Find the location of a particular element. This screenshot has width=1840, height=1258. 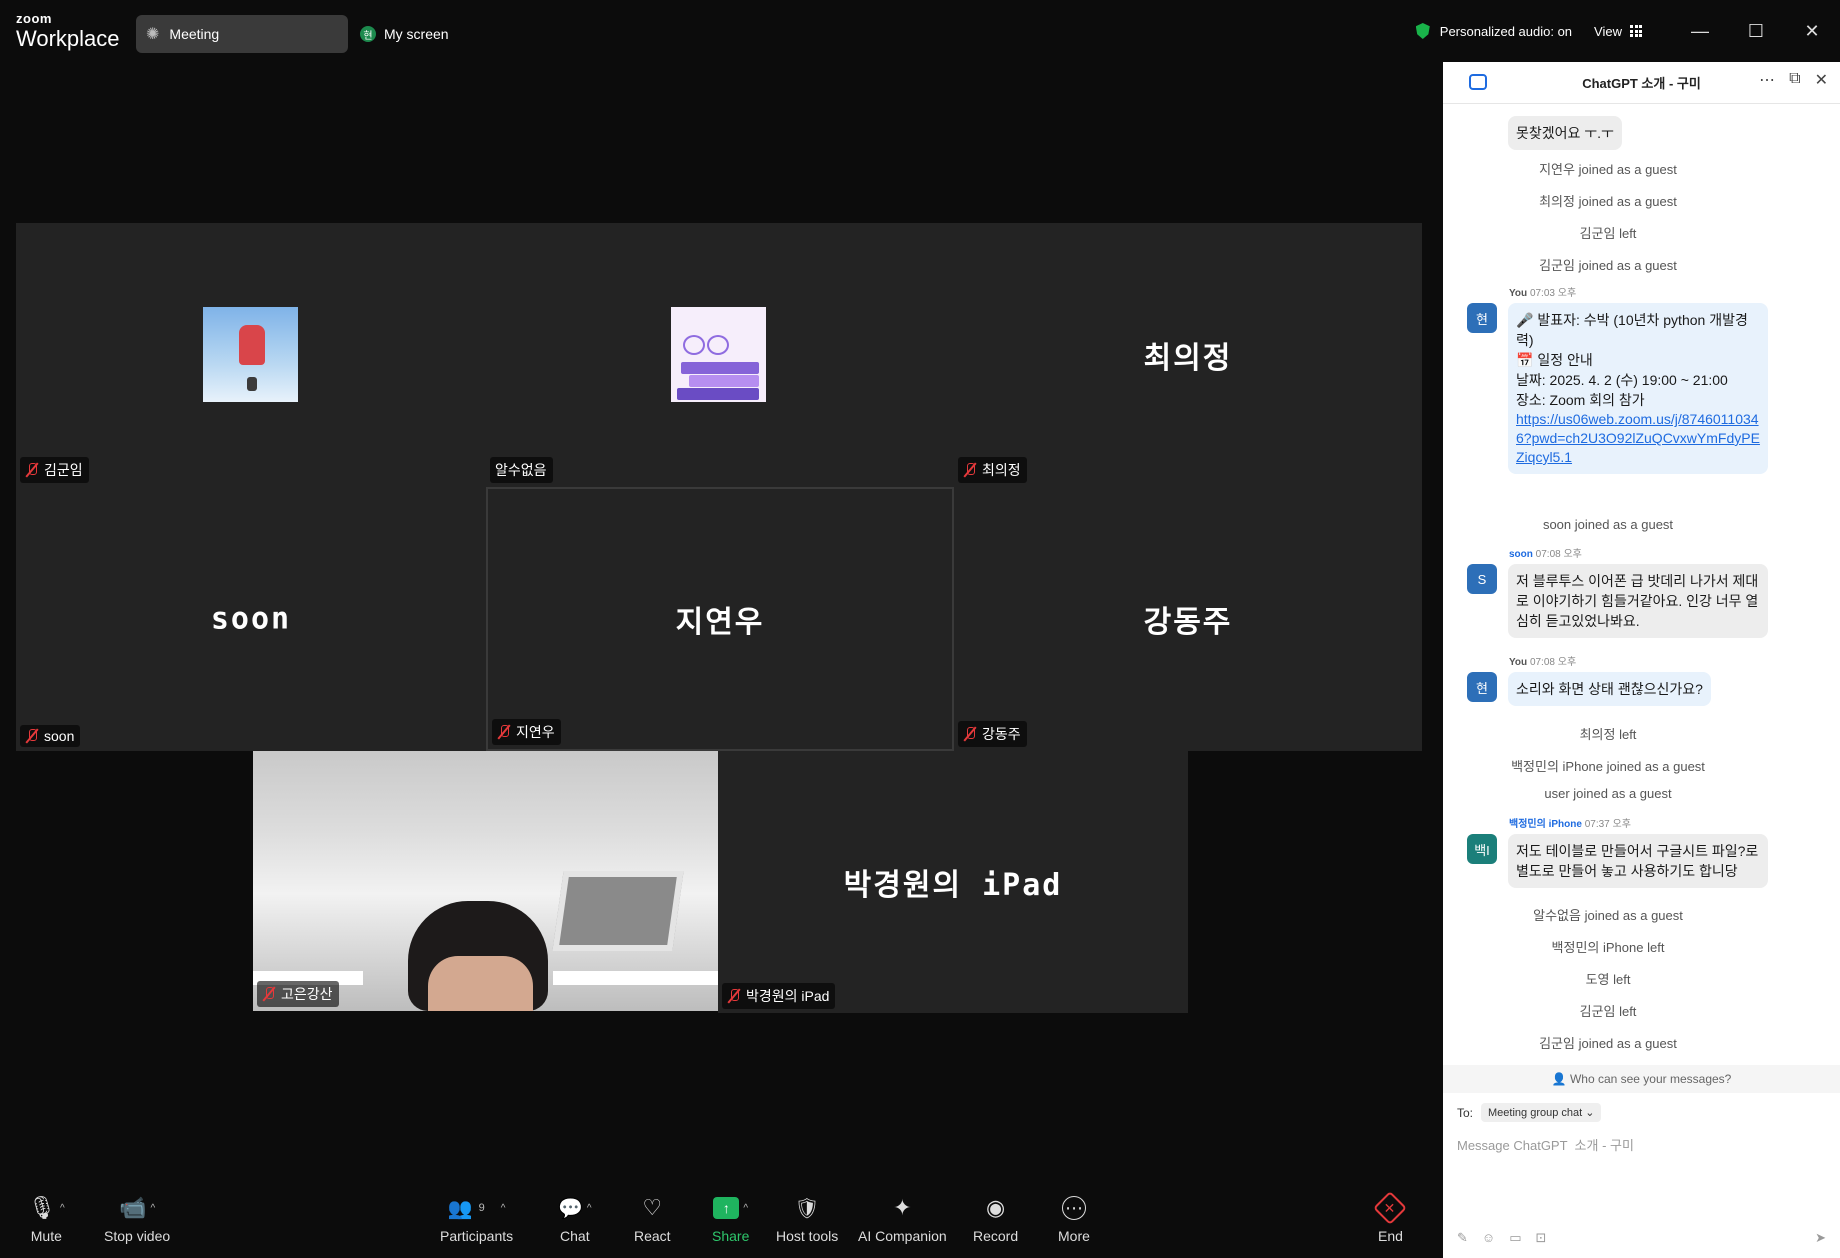

tab-meeting-label: Meeting is located at coordinates (194, 34).